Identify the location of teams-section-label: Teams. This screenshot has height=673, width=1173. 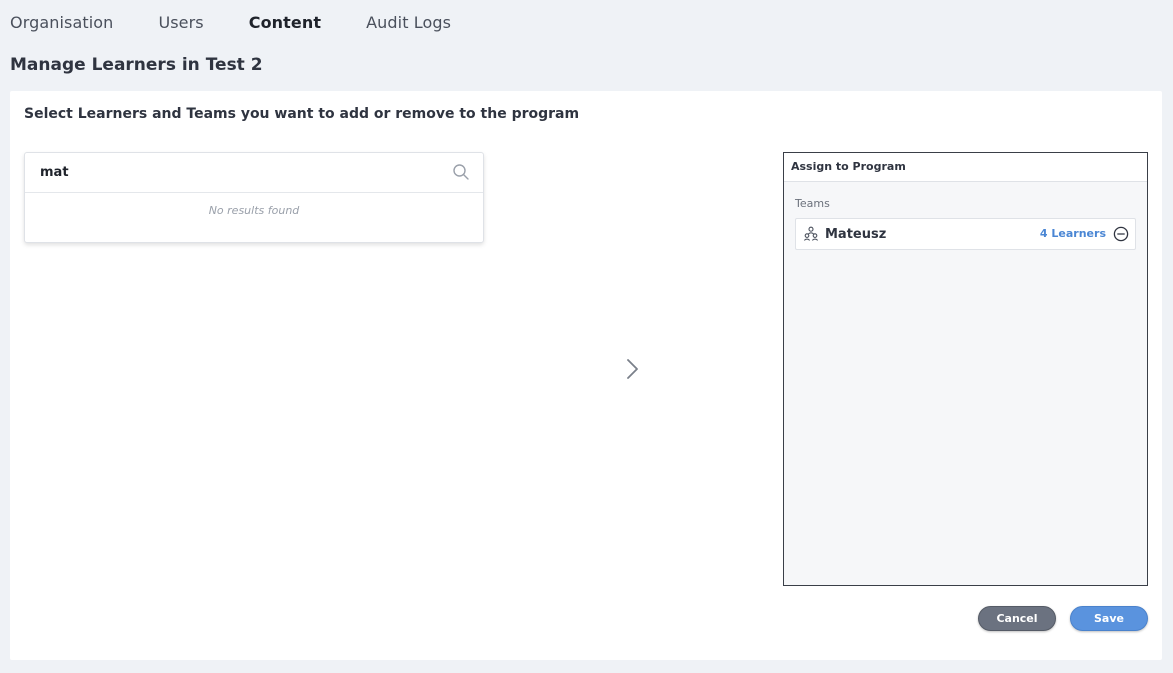
(812, 203).